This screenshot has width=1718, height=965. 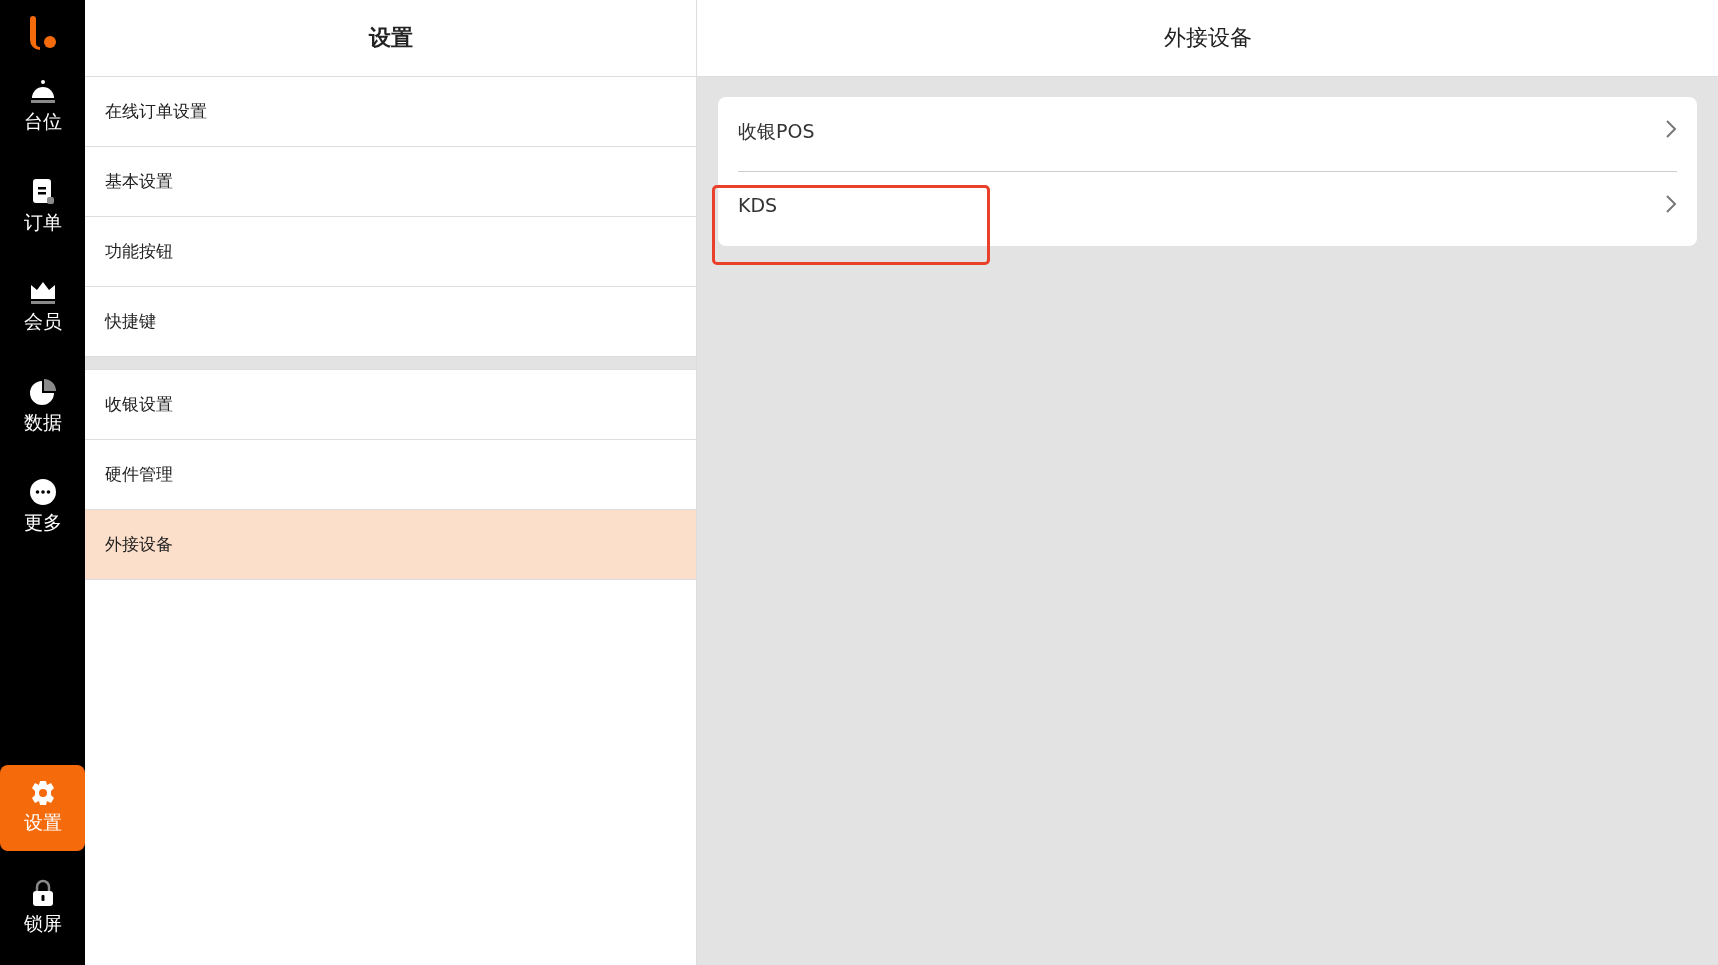 I want to click on panel-title: 设置, so click(x=390, y=38).